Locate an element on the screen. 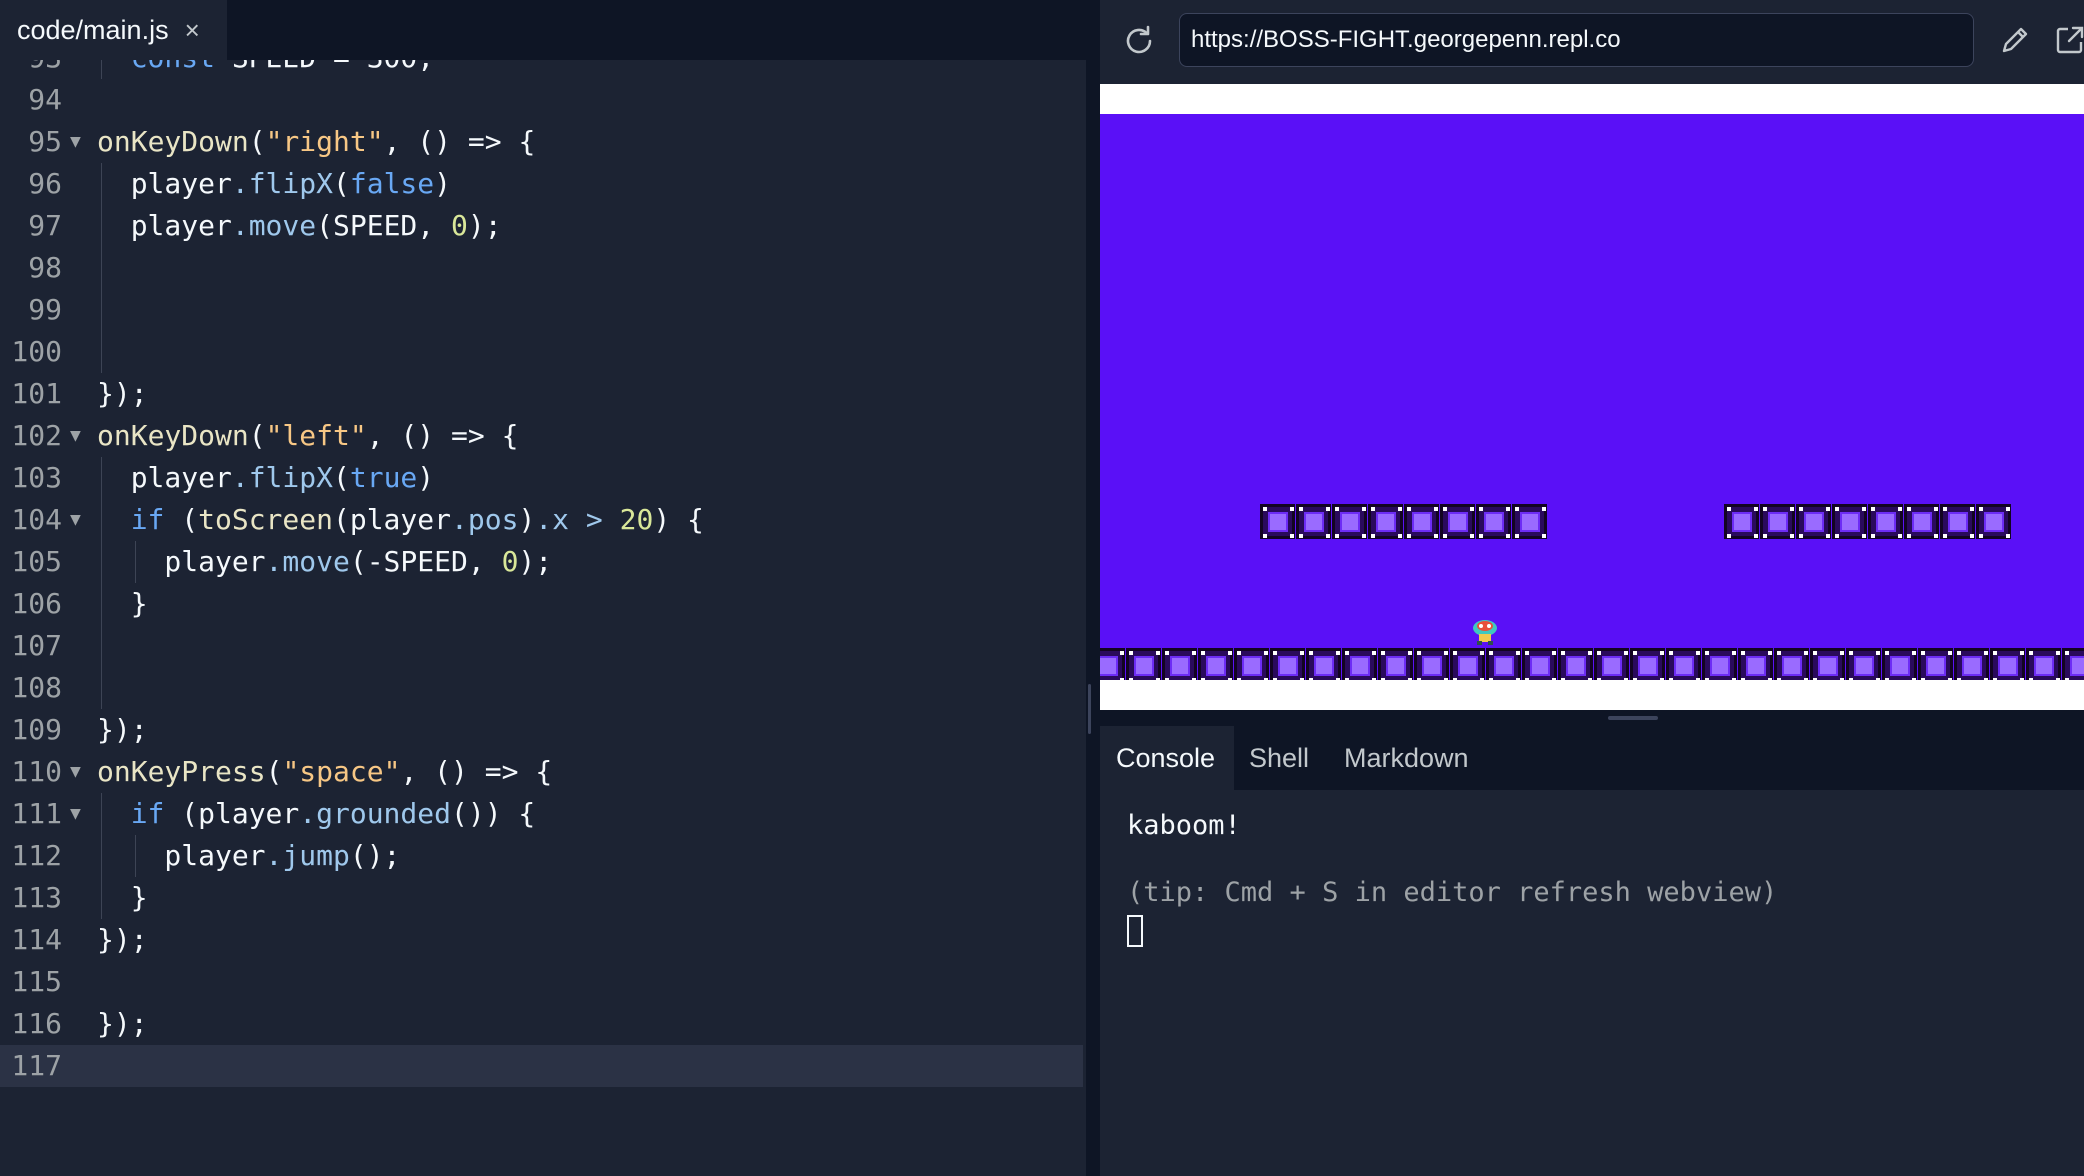 The image size is (2084, 1176). code-line: 105 player.move(-SPEED, 0); is located at coordinates (541, 562).